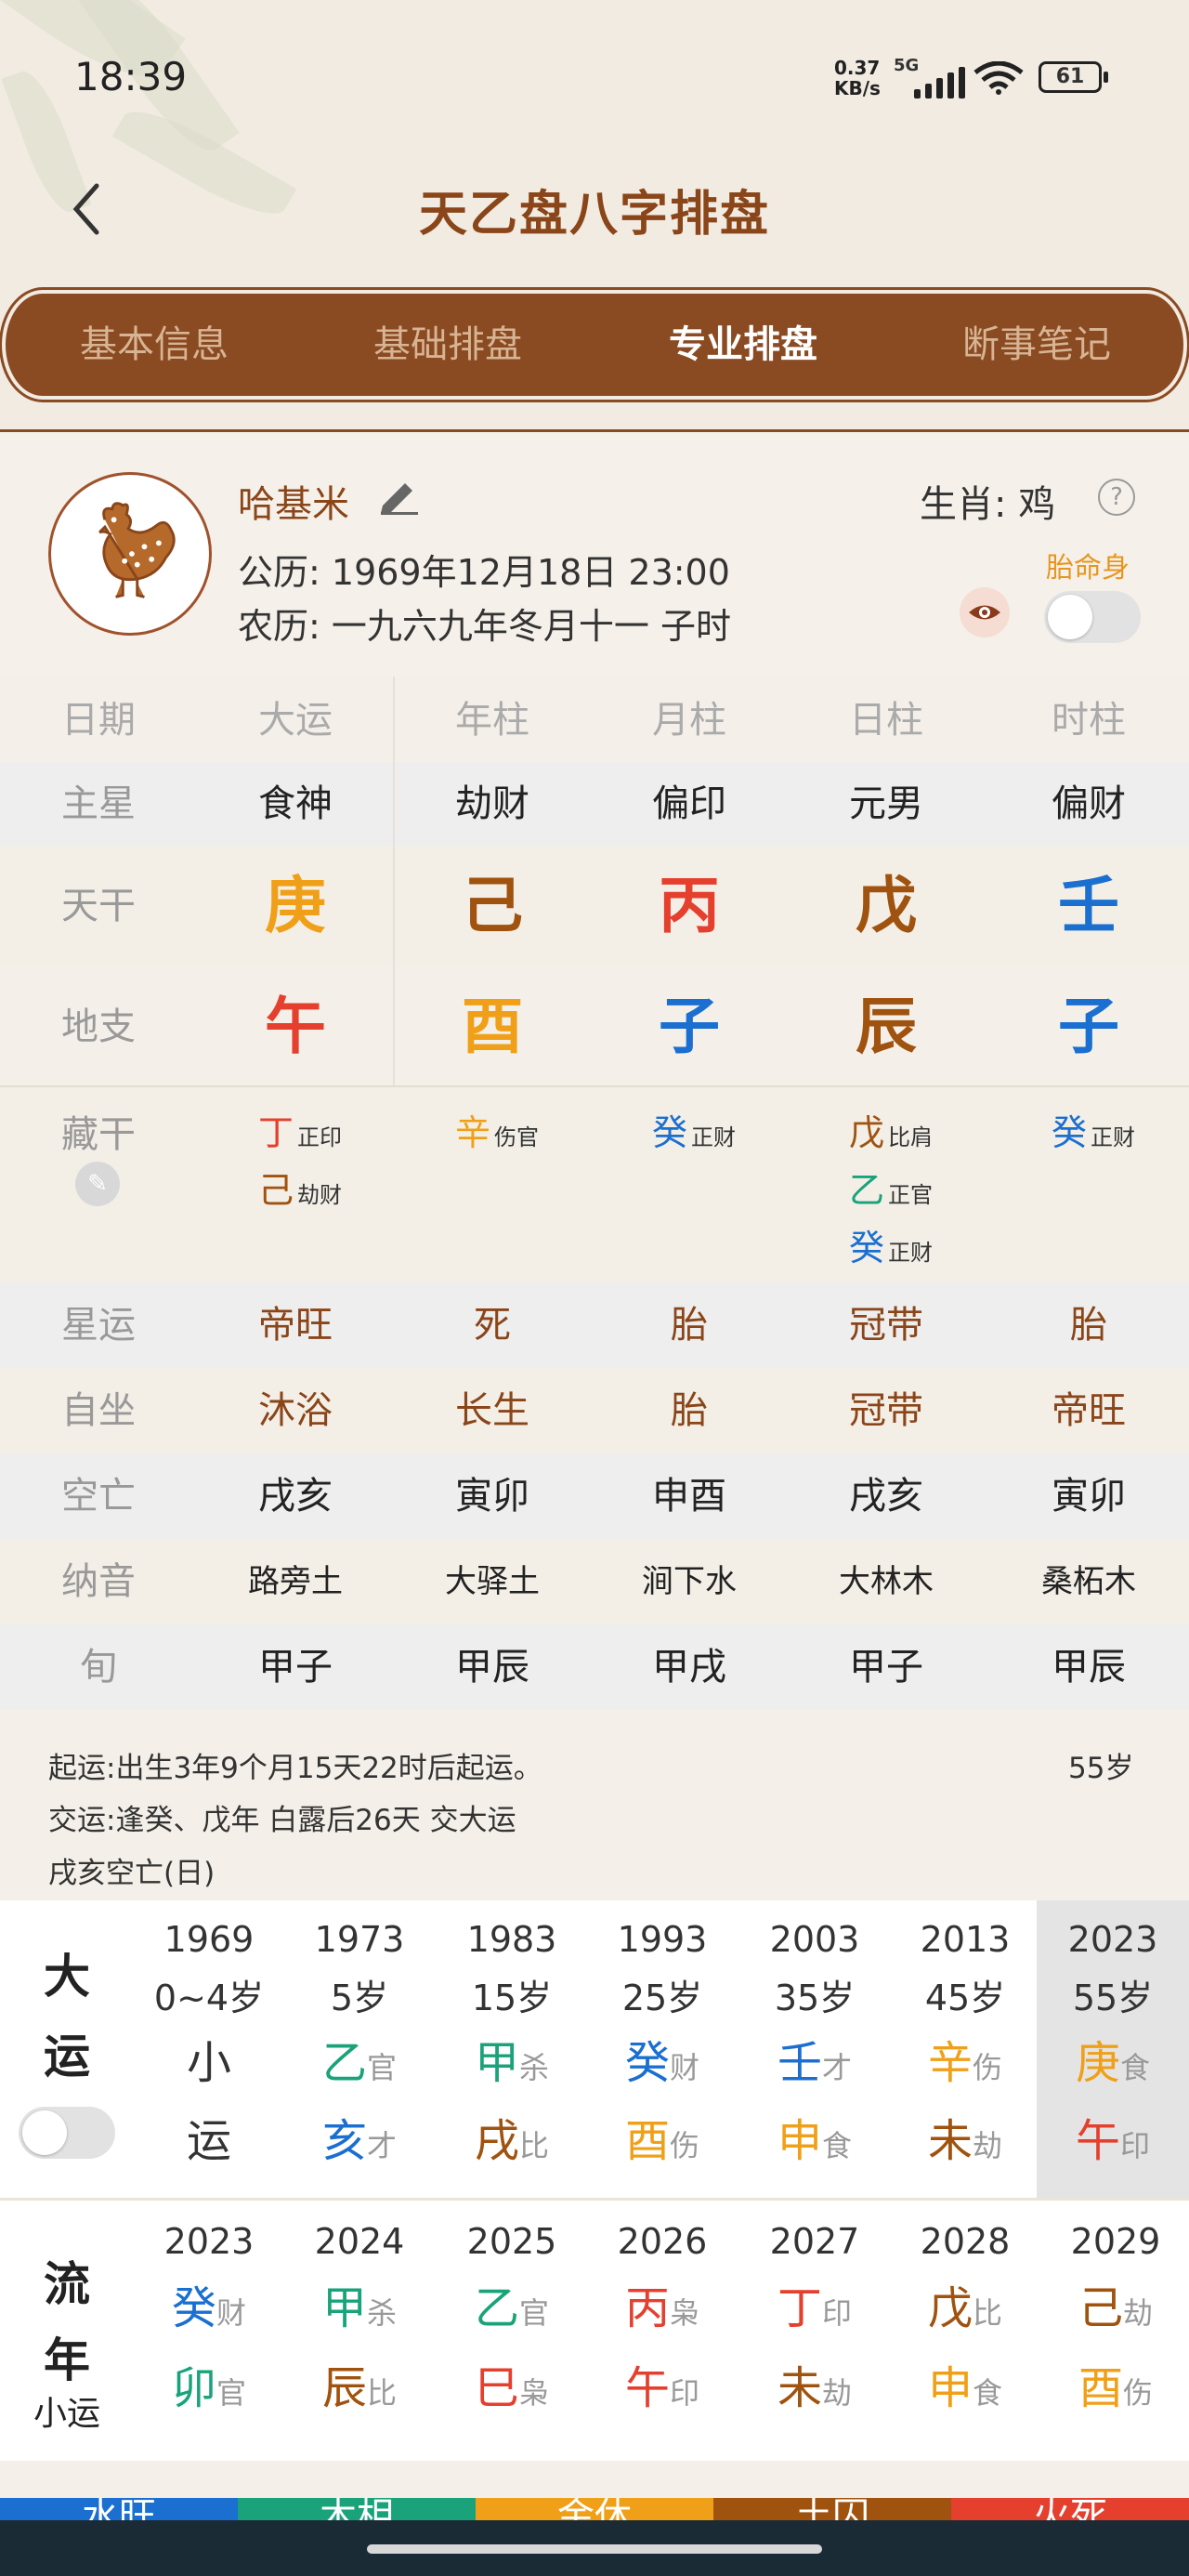 This screenshot has width=1189, height=2576. What do you see at coordinates (690, 1667) in the screenshot?
I see `xun-cell: 甲戌` at bounding box center [690, 1667].